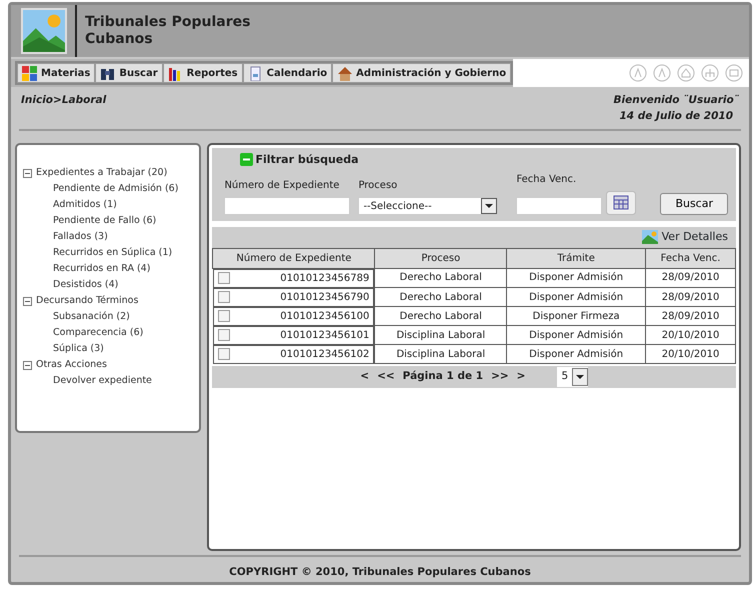  I want to click on column-header: Proceso, so click(440, 258).